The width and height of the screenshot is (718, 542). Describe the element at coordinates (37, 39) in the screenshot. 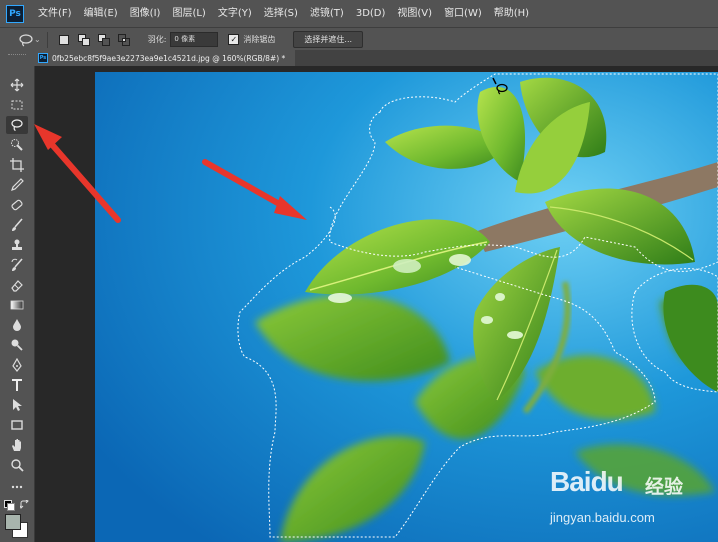

I see `chevron-down-icon: ⌄` at that location.